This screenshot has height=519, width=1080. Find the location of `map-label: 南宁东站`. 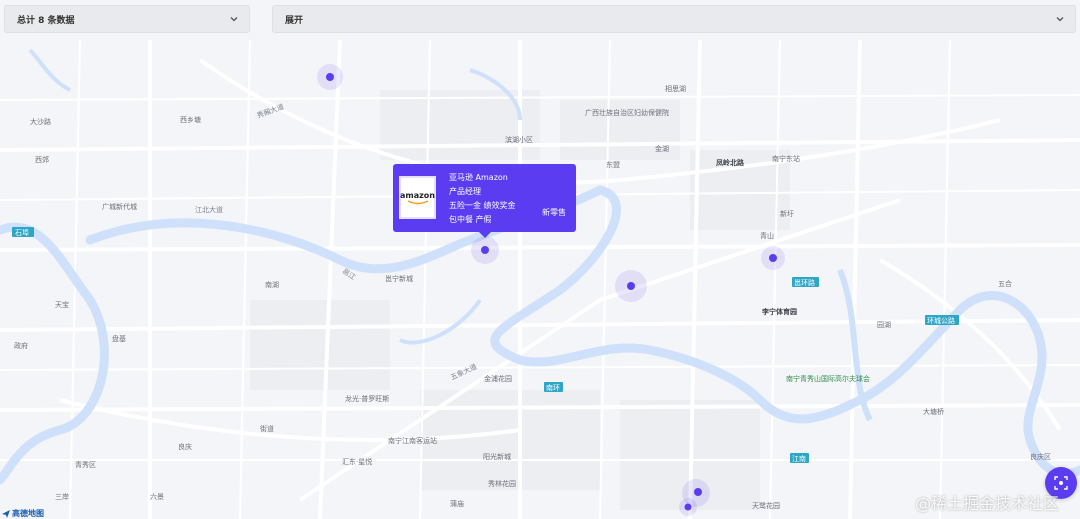

map-label: 南宁东站 is located at coordinates (786, 158).